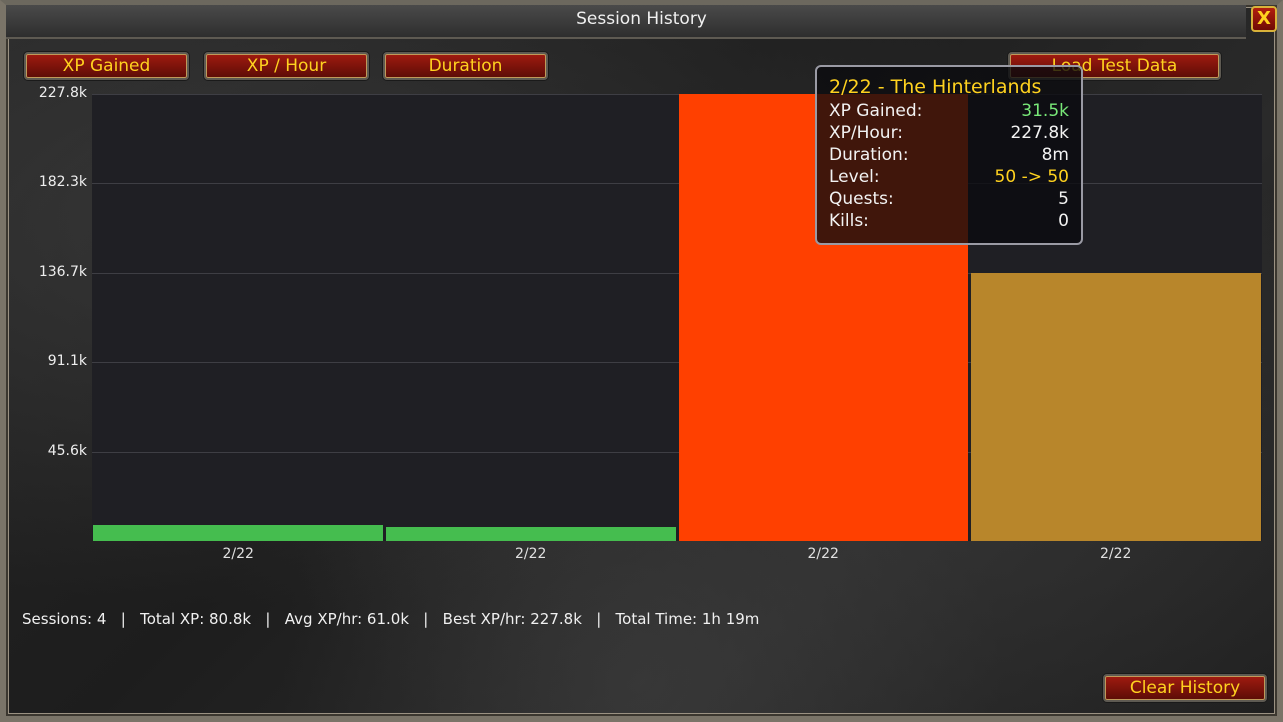  What do you see at coordinates (935, 87) in the screenshot?
I see `tooltip-title: 2/22 - The Hinterlands` at bounding box center [935, 87].